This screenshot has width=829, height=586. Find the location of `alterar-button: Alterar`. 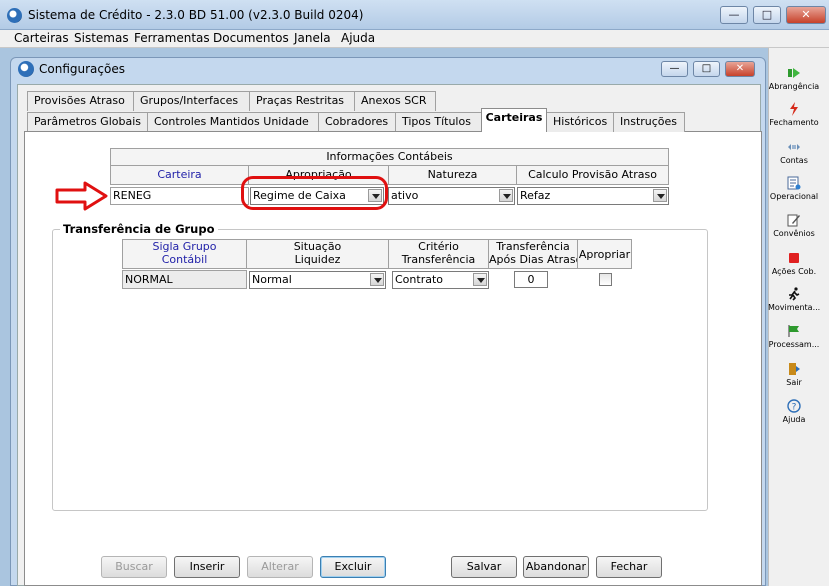

alterar-button: Alterar is located at coordinates (280, 567).